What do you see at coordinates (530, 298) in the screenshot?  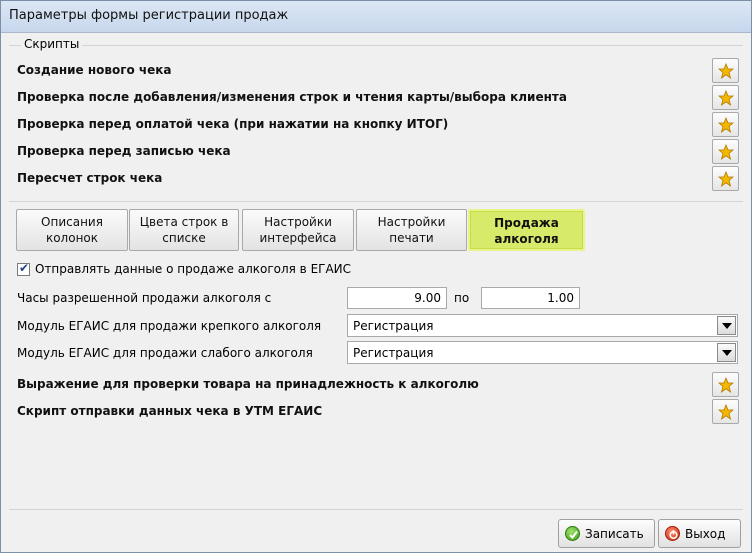 I see `sale-hours-to-input: 1.00` at bounding box center [530, 298].